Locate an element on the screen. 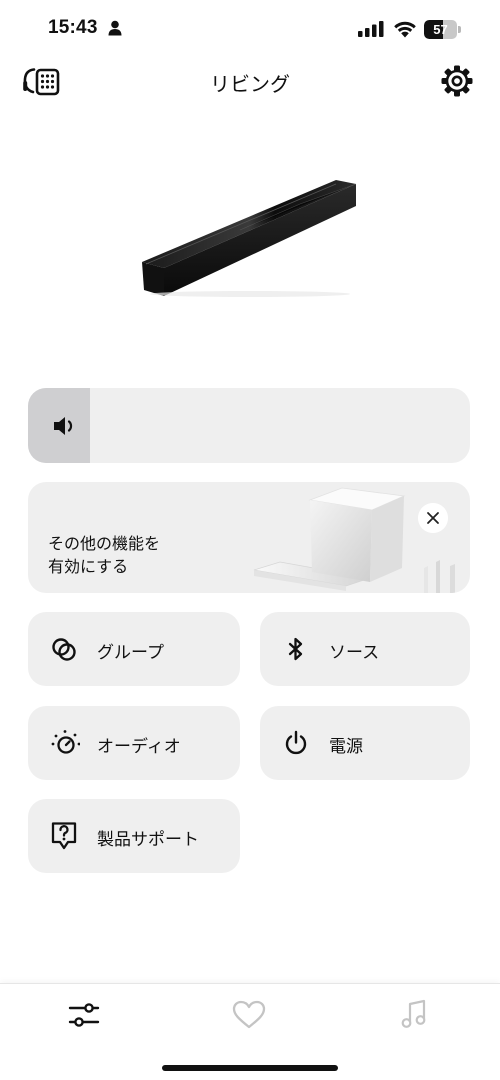  cellular-signal-icon is located at coordinates (371, 29).